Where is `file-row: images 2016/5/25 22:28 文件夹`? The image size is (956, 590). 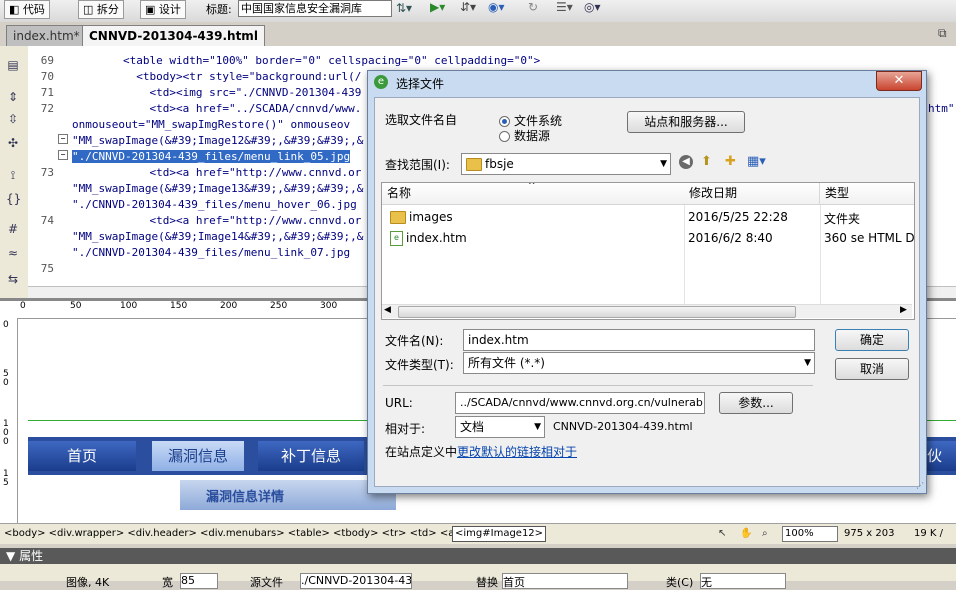 file-row: images 2016/5/25 22:28 文件夹 is located at coordinates (648, 217).